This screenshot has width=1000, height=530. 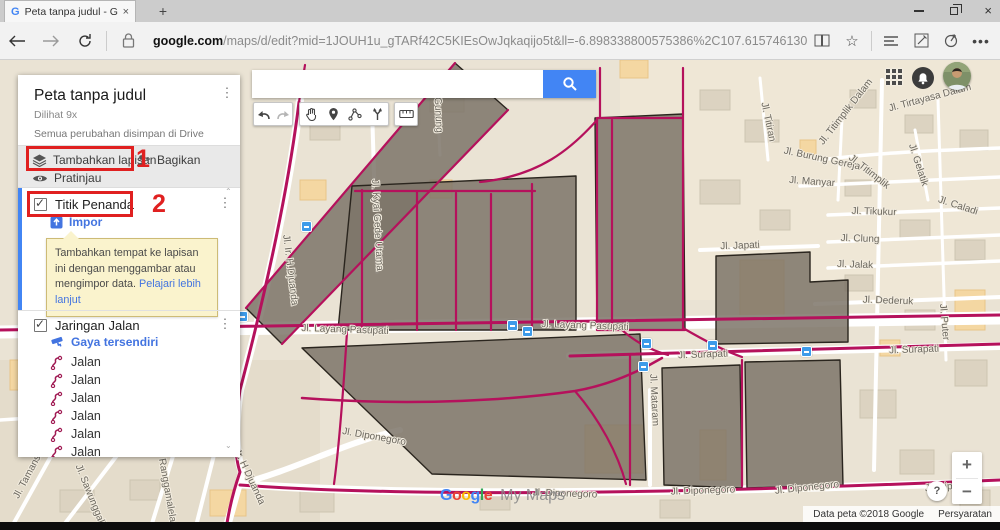 I want to click on map-title: Peta tanpa judul, so click(x=90, y=96).